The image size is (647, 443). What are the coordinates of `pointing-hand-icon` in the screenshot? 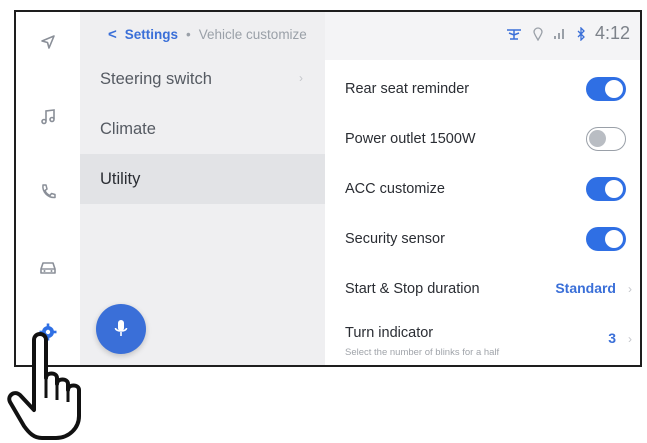 It's located at (44, 386).